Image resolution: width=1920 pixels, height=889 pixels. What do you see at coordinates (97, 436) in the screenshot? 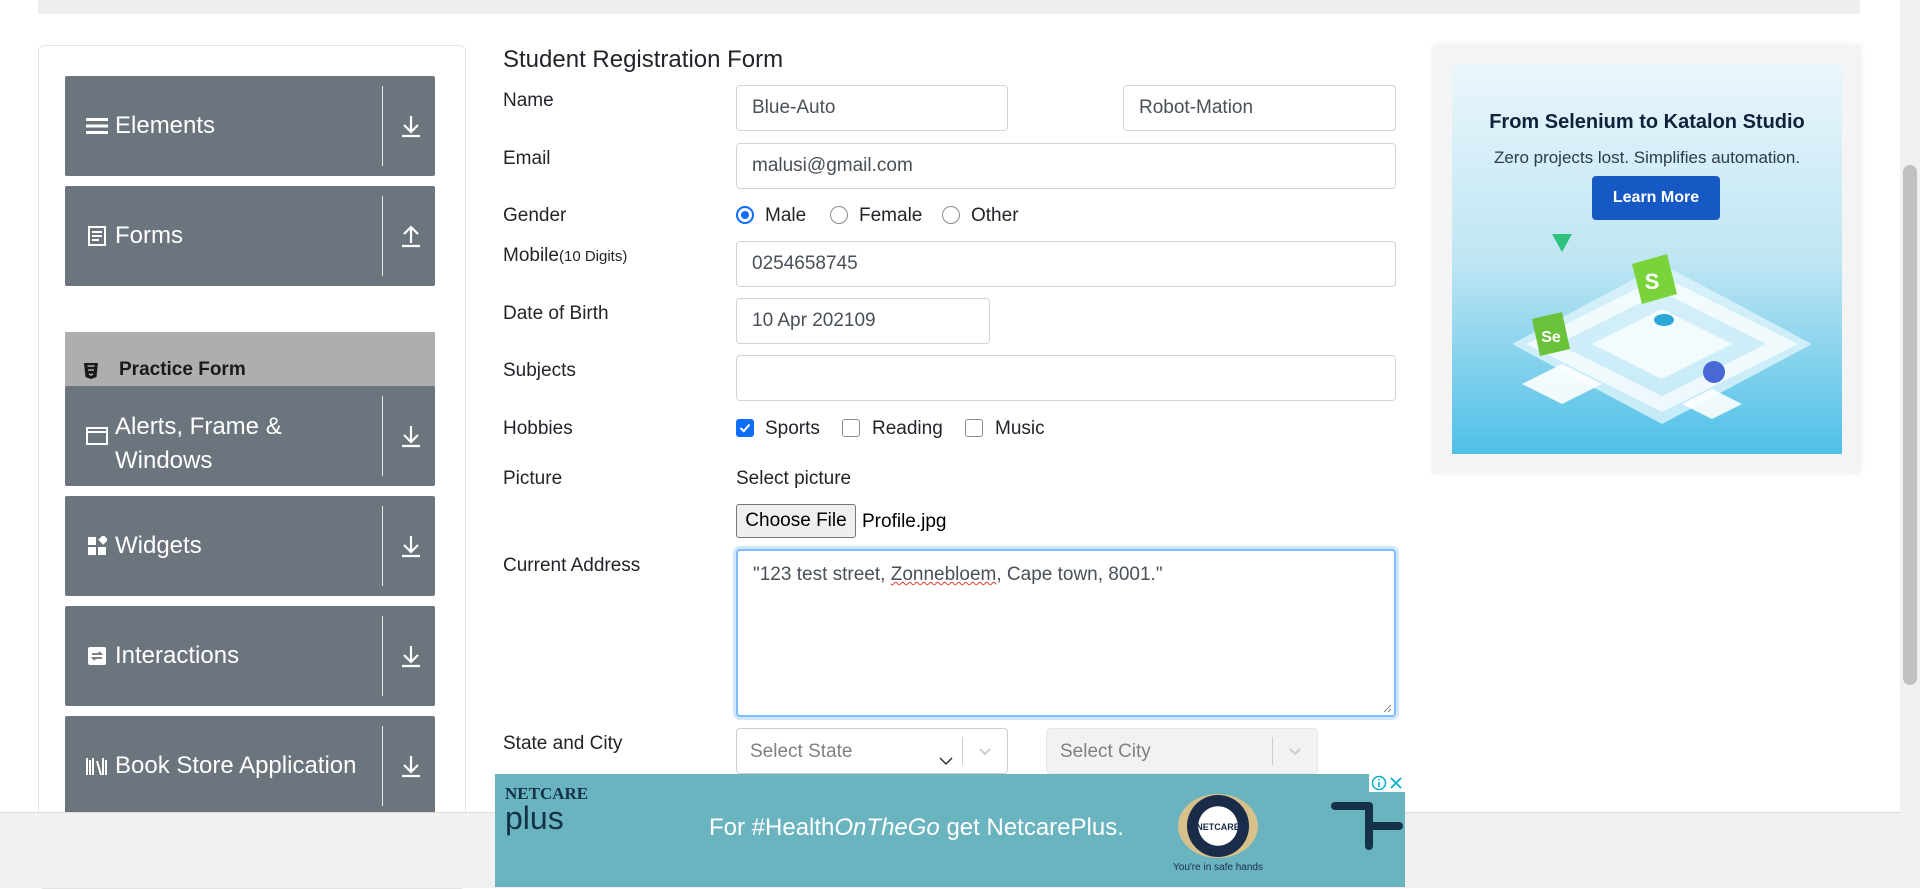
I see `window-icon` at bounding box center [97, 436].